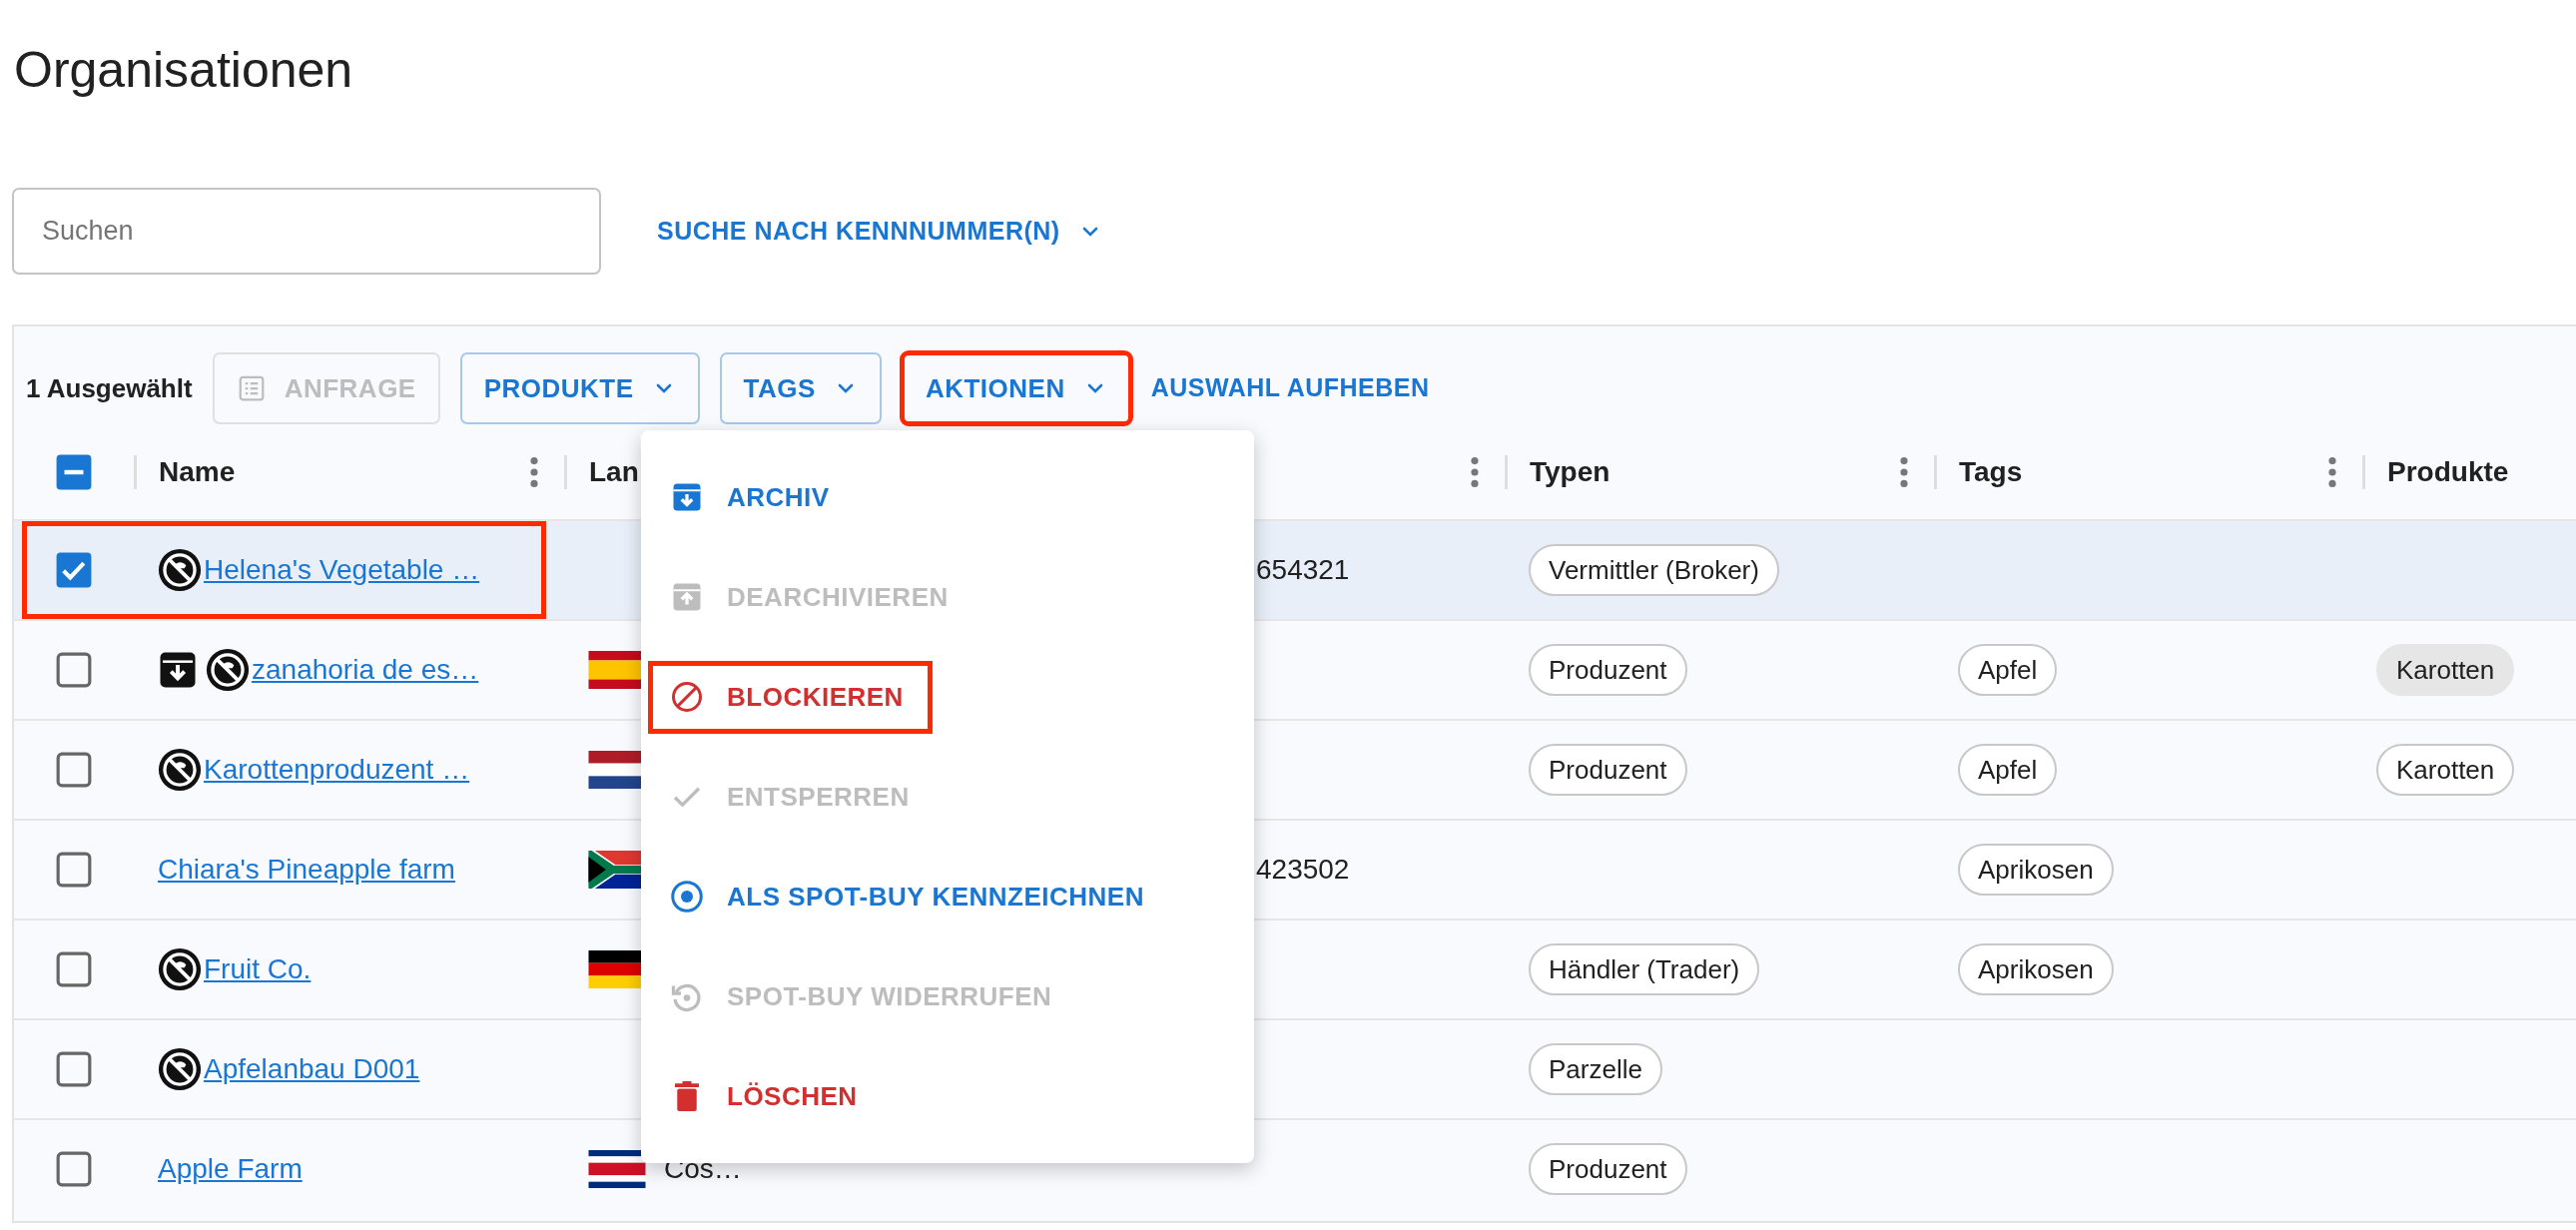 Image resolution: width=2576 pixels, height=1230 pixels. What do you see at coordinates (687, 697) in the screenshot?
I see `block-icon` at bounding box center [687, 697].